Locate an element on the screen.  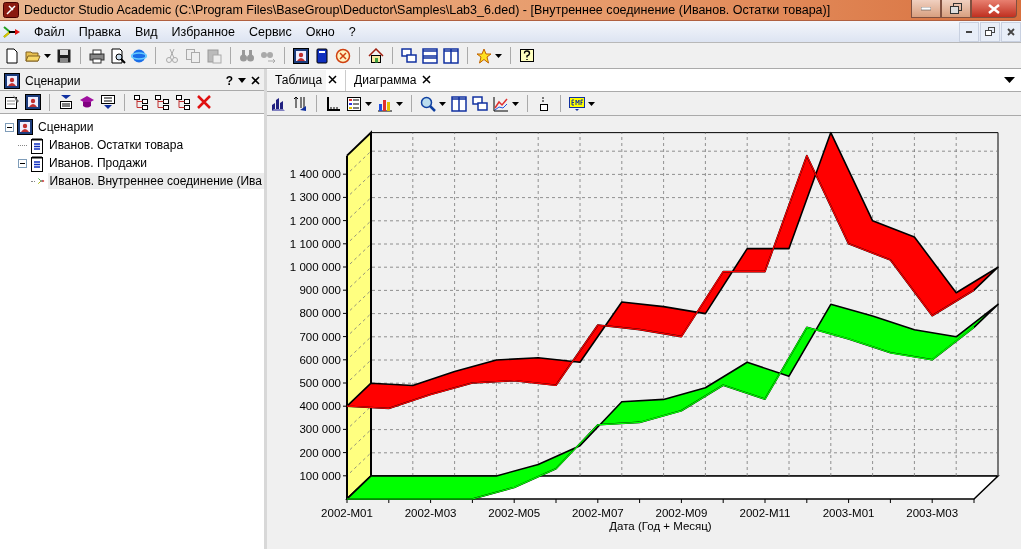
help-icon is located at coordinates (527, 55).